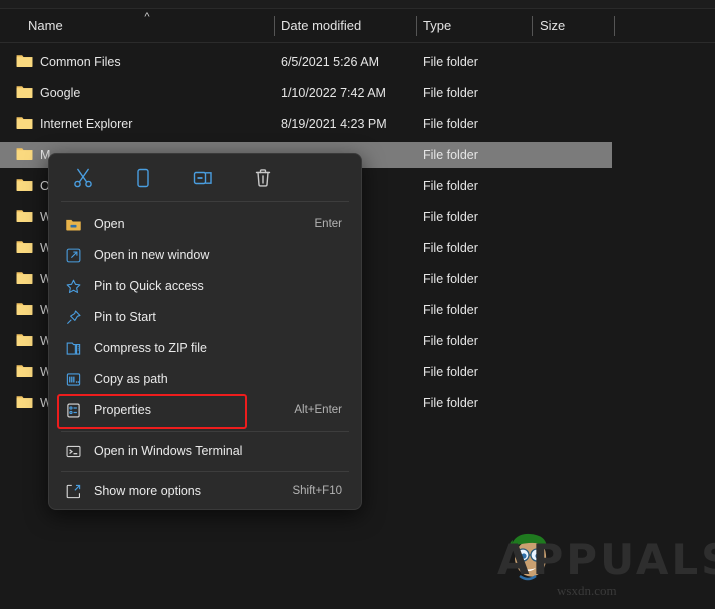  Describe the element at coordinates (73, 255) in the screenshot. I see `new-window-icon` at that location.